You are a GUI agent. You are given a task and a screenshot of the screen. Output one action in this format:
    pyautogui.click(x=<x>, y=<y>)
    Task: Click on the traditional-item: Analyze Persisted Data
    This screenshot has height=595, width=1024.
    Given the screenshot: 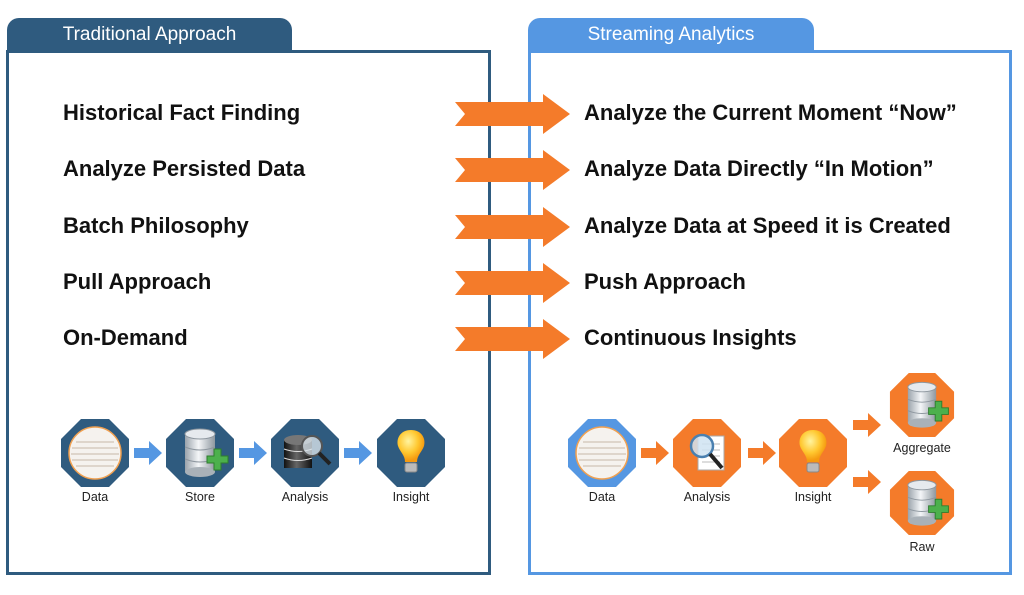 What is the action you would take?
    pyautogui.click(x=184, y=168)
    